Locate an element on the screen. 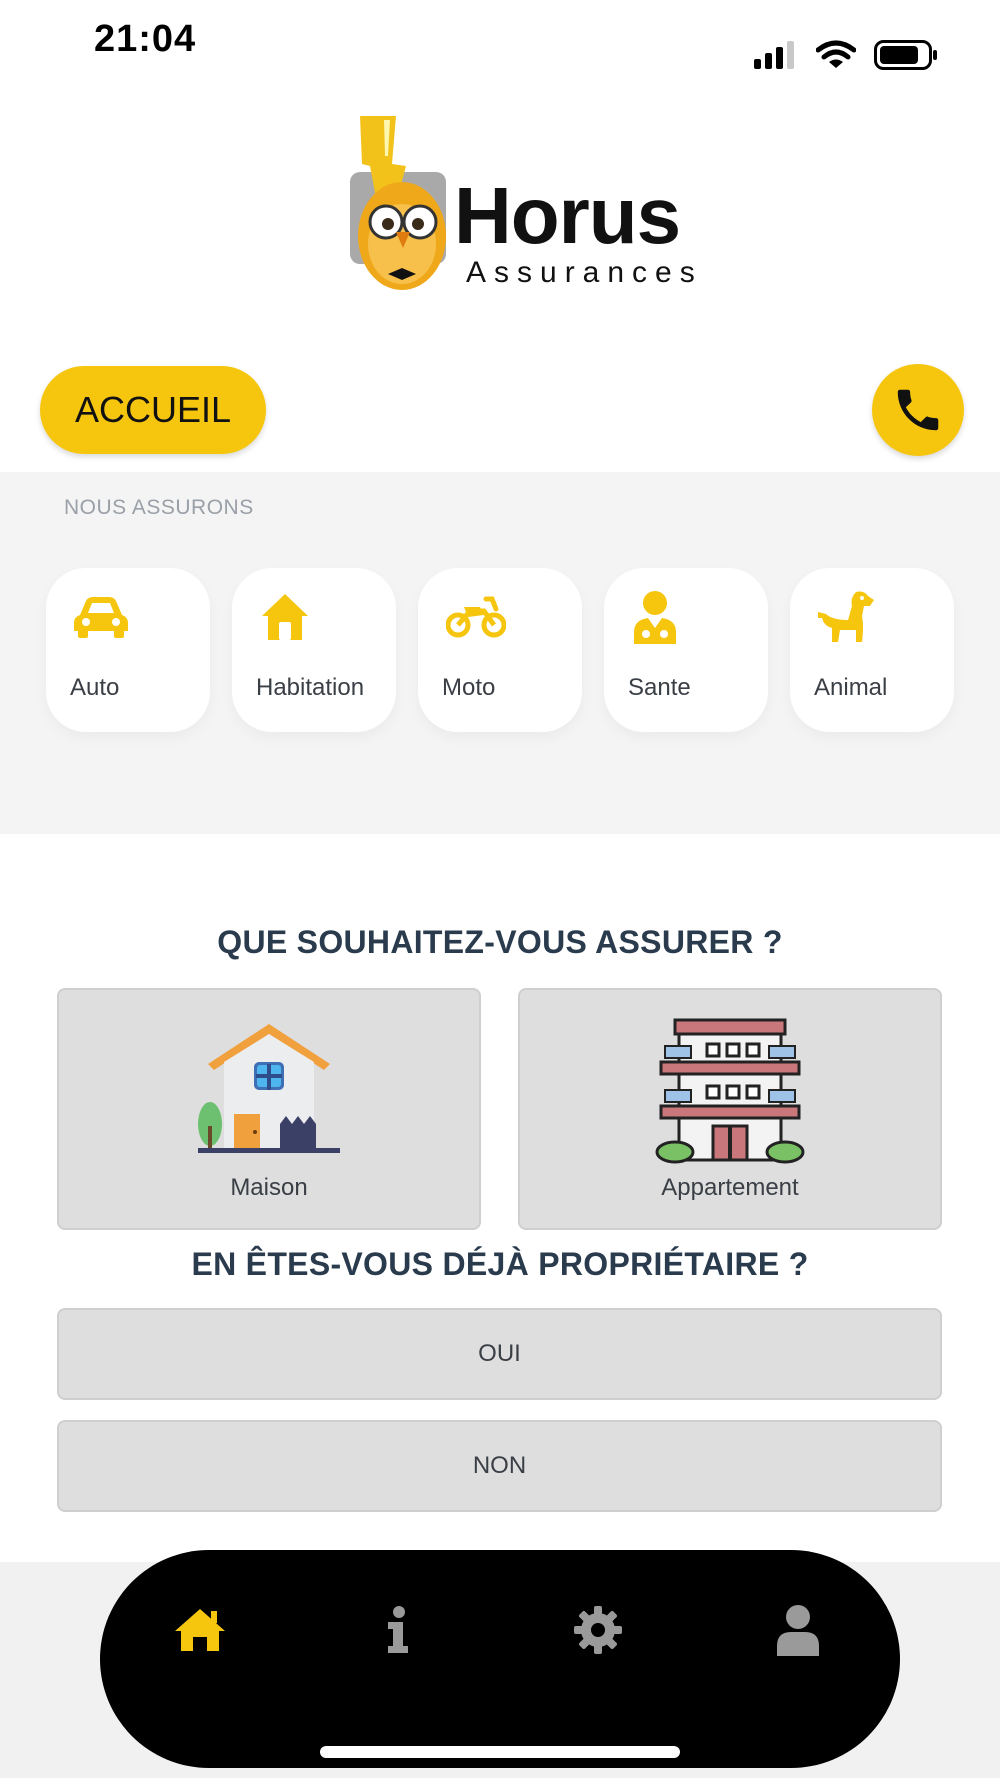  category-sante: Sante is located at coordinates (686, 650).